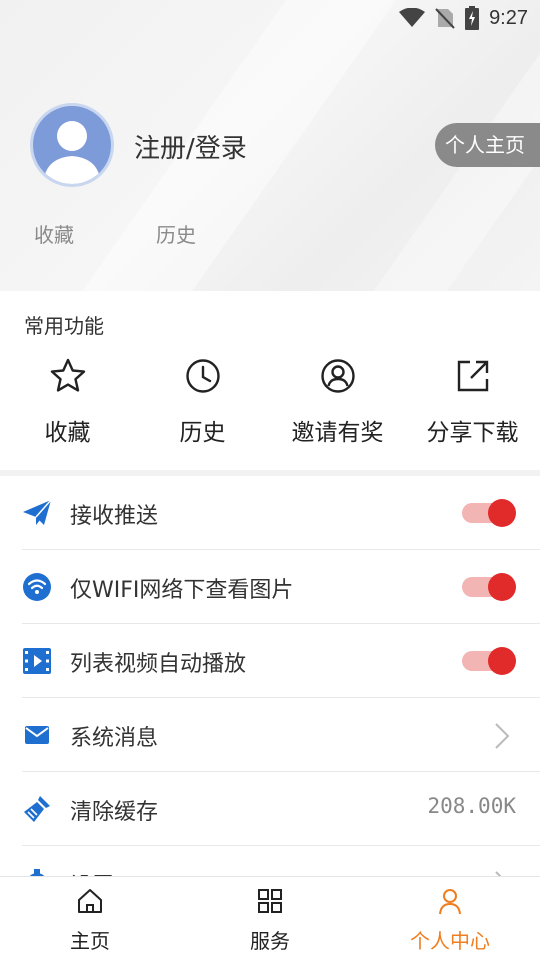  What do you see at coordinates (202, 433) in the screenshot?
I see `feature-label: 历史` at bounding box center [202, 433].